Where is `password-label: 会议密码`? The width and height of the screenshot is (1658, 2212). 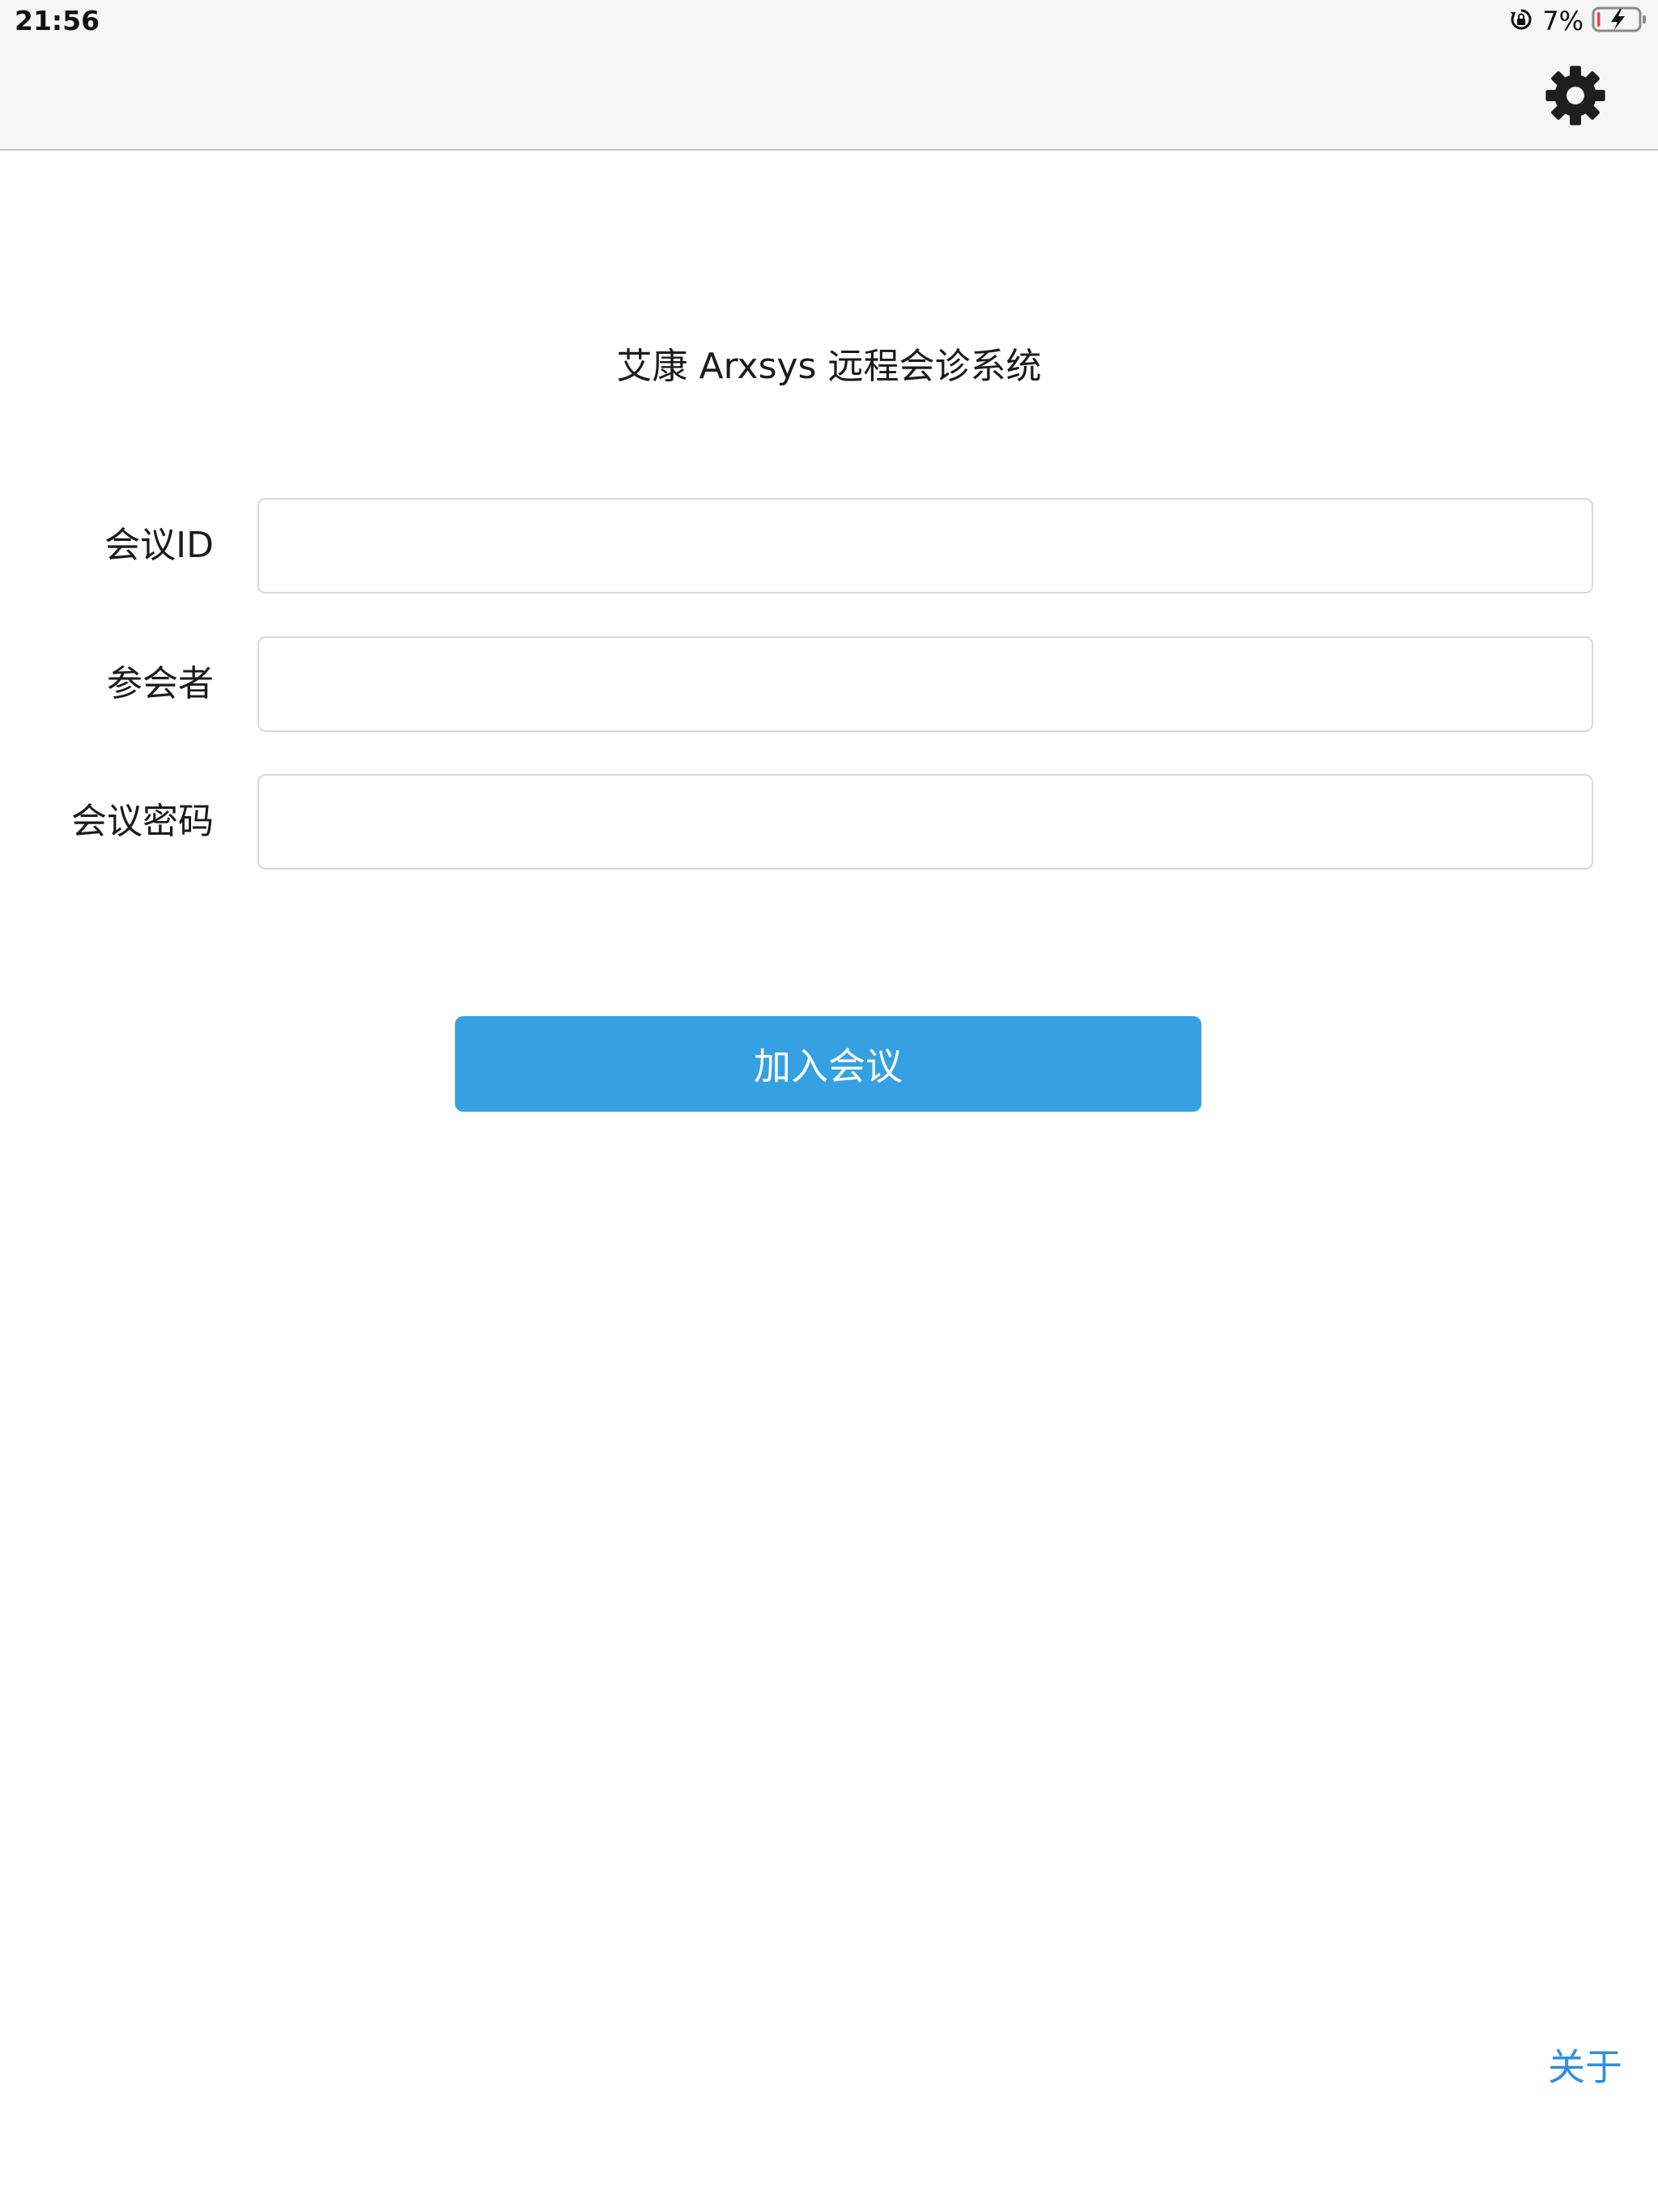
password-label: 会议密码 is located at coordinates (142, 822).